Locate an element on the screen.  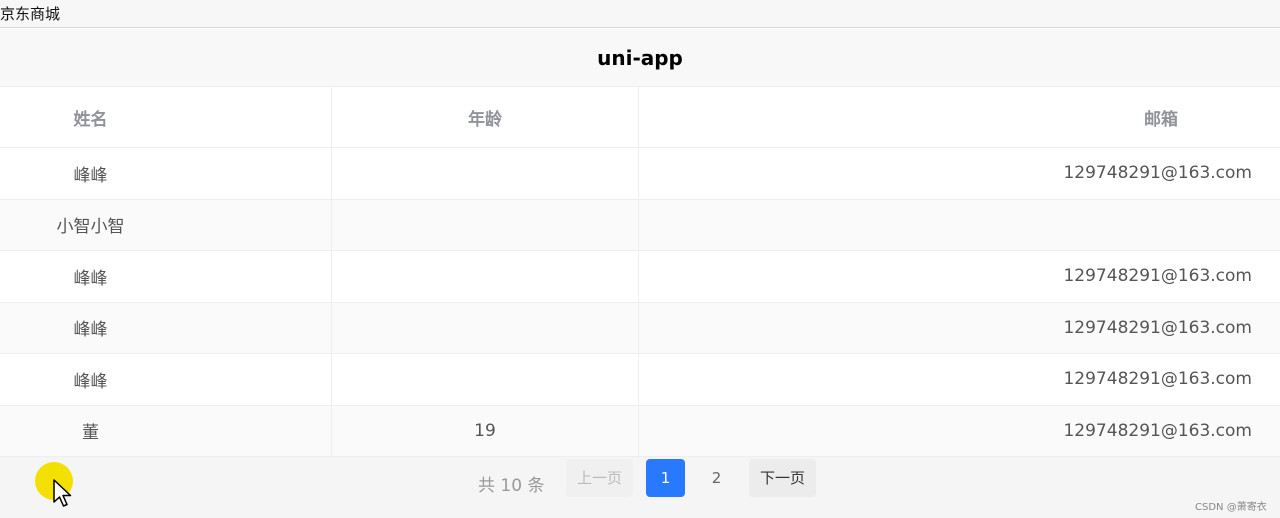
page-title: uni-app is located at coordinates (640, 58).